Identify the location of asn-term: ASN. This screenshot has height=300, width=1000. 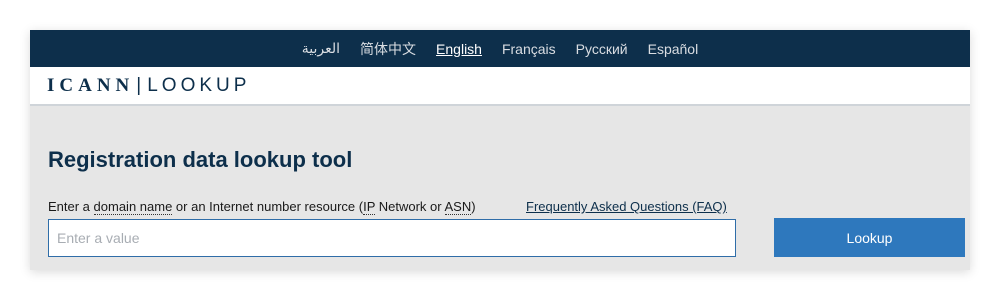
(458, 207).